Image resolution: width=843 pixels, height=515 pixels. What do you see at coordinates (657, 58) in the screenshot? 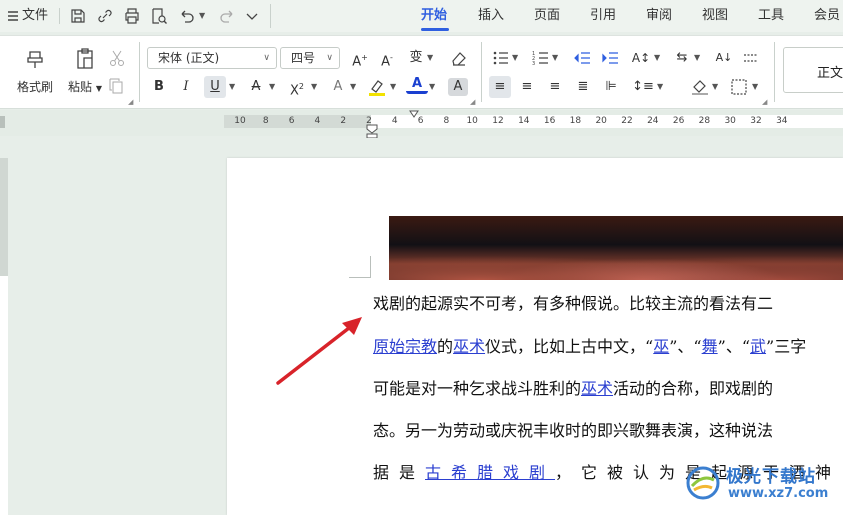
I see `text-direction-dropdown-icon: ▼` at bounding box center [657, 58].